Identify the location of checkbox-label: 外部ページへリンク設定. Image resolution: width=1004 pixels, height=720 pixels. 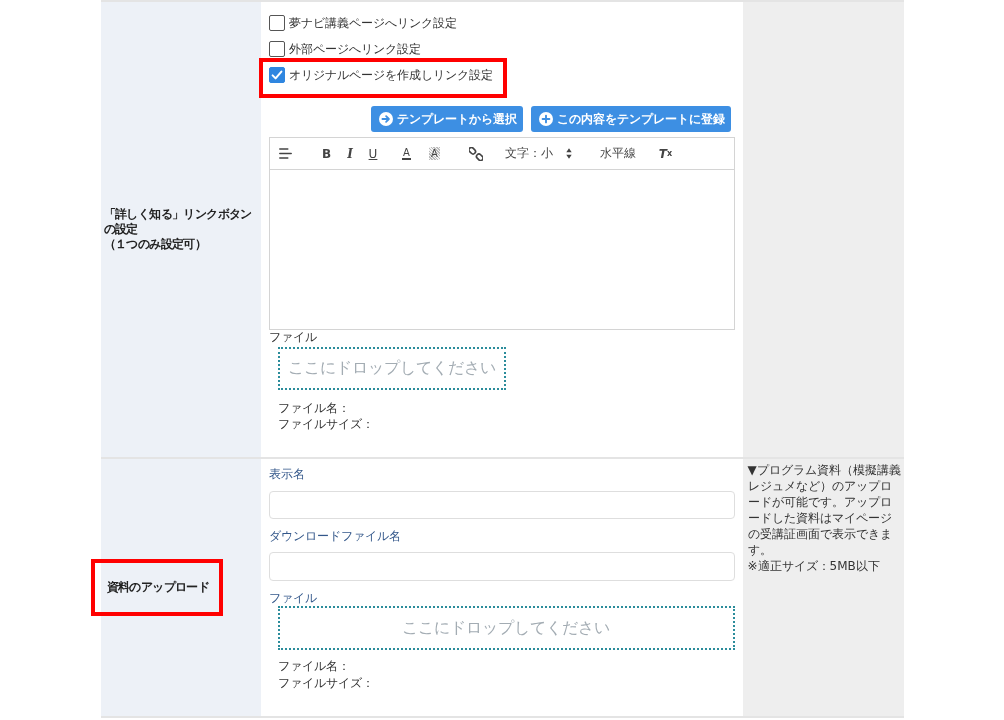
(354, 49).